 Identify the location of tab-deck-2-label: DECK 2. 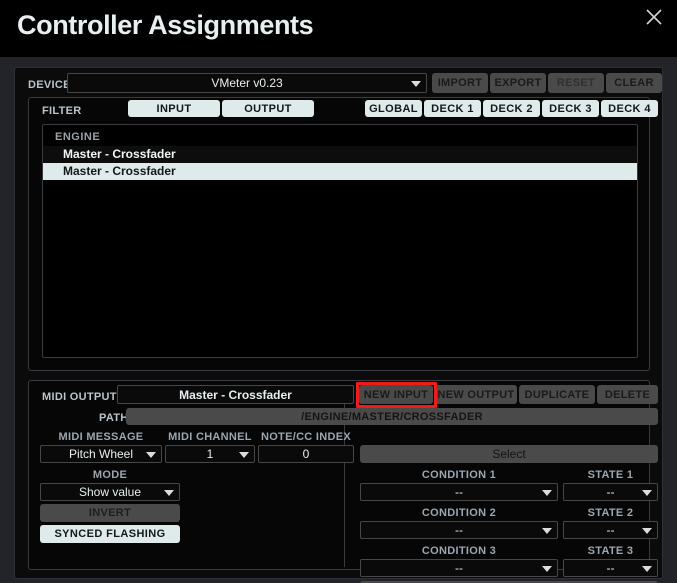
(511, 108).